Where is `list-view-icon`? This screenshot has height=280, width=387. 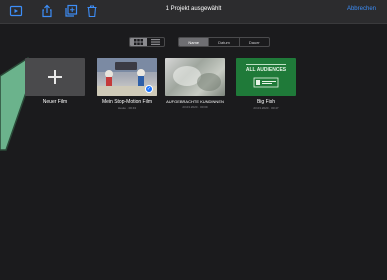
list-view-icon is located at coordinates (155, 42).